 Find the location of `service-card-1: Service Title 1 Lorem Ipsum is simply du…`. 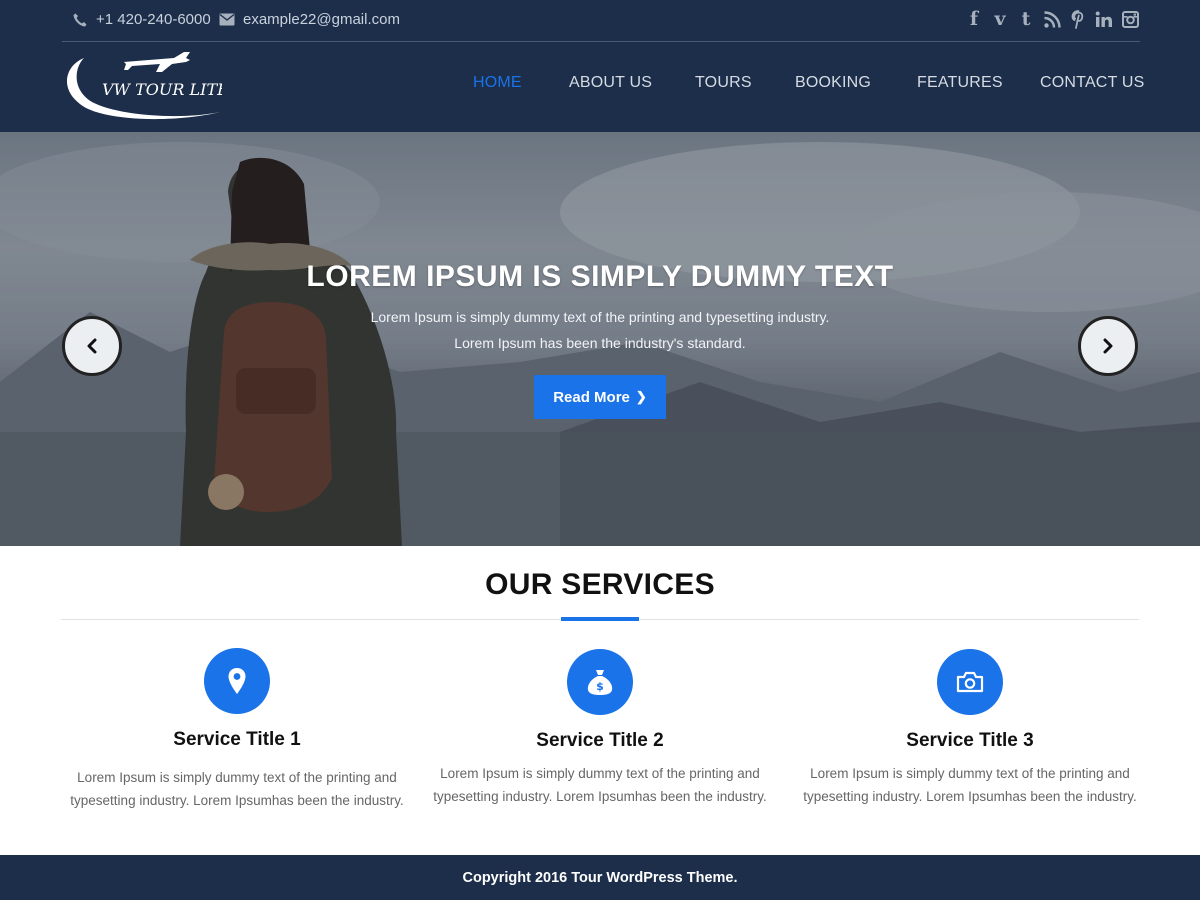

service-card-1: Service Title 1 Lorem Ipsum is simply du… is located at coordinates (237, 730).